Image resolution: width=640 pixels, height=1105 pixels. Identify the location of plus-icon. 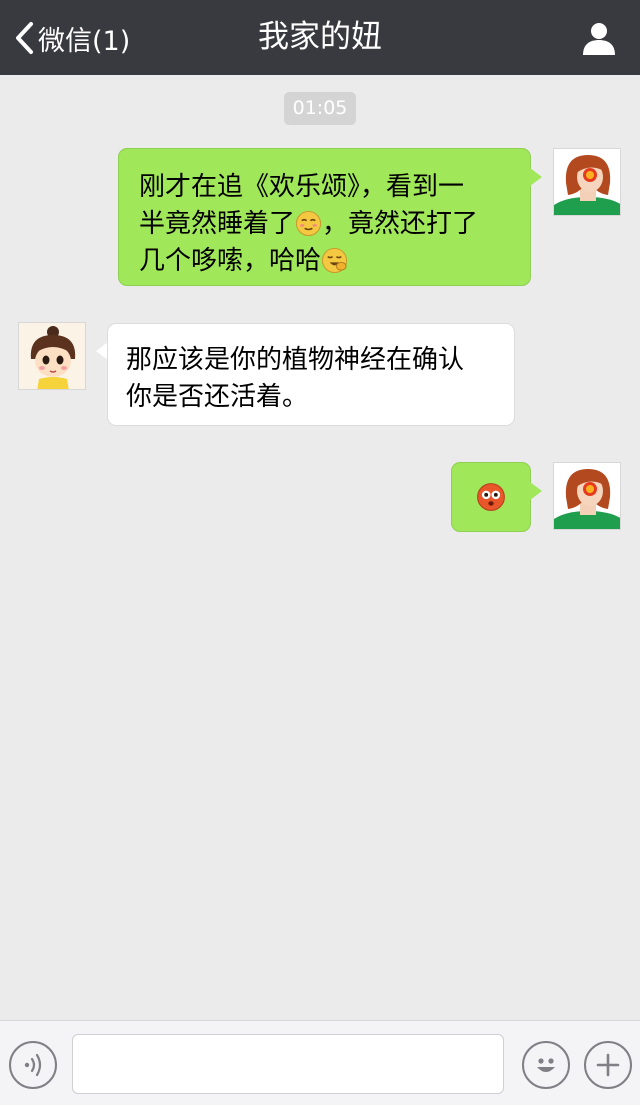
(608, 1065).